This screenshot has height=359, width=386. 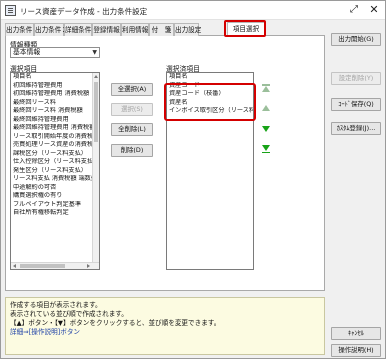 What do you see at coordinates (55, 94) in the screenshot?
I see `list-item: 初回維持管理費用 消費税額` at bounding box center [55, 94].